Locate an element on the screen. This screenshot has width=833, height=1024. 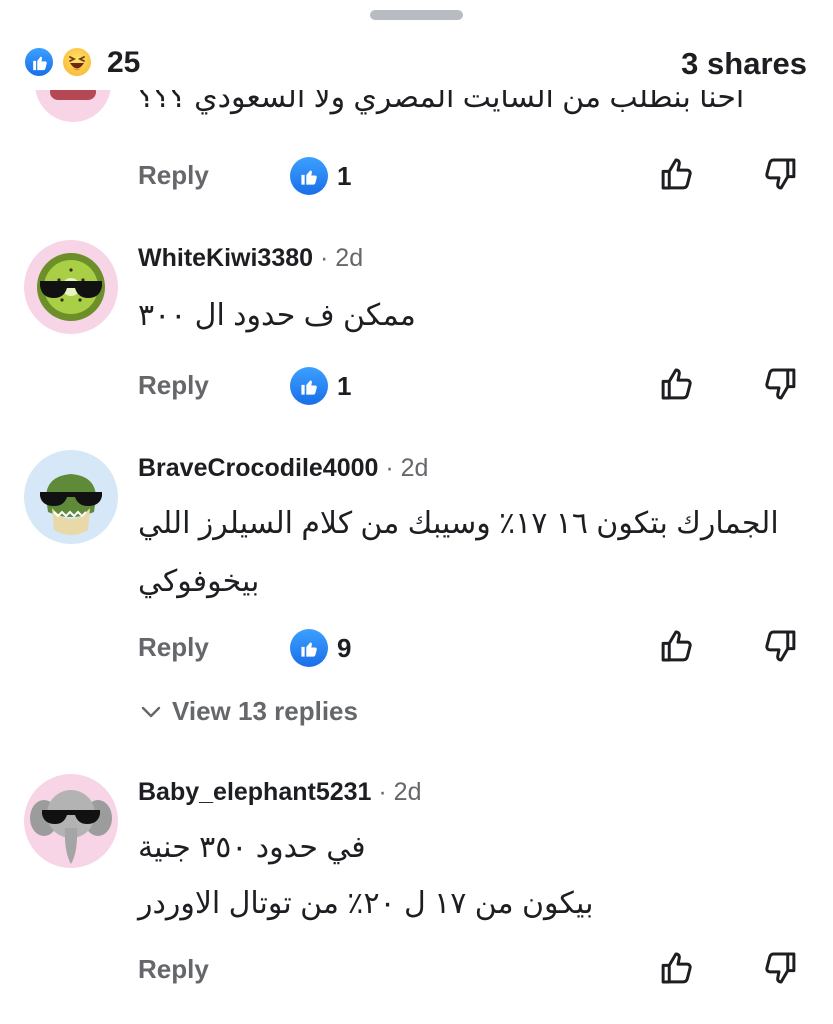
comment-text-line: بيخوفوكي is located at coordinates (199, 581).